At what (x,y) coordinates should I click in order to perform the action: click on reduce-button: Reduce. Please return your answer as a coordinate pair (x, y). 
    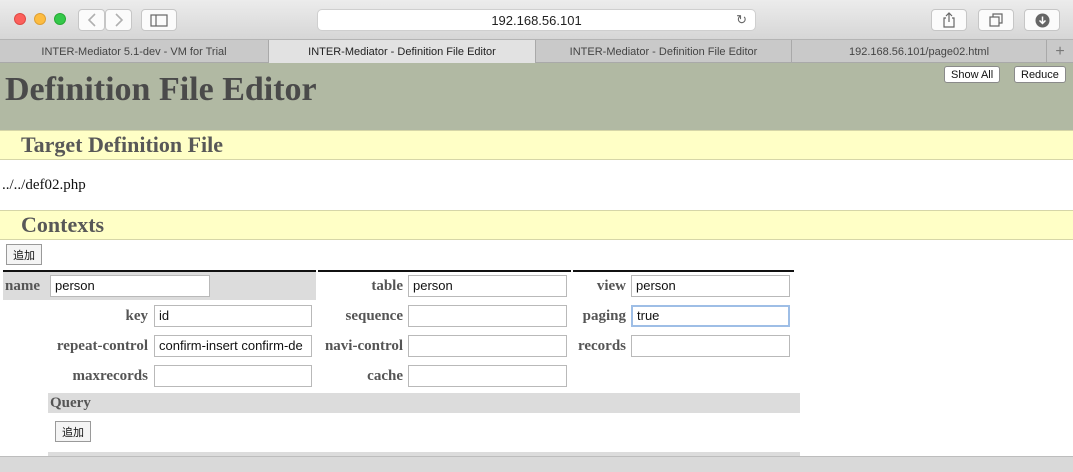
    Looking at the image, I should click on (1040, 74).